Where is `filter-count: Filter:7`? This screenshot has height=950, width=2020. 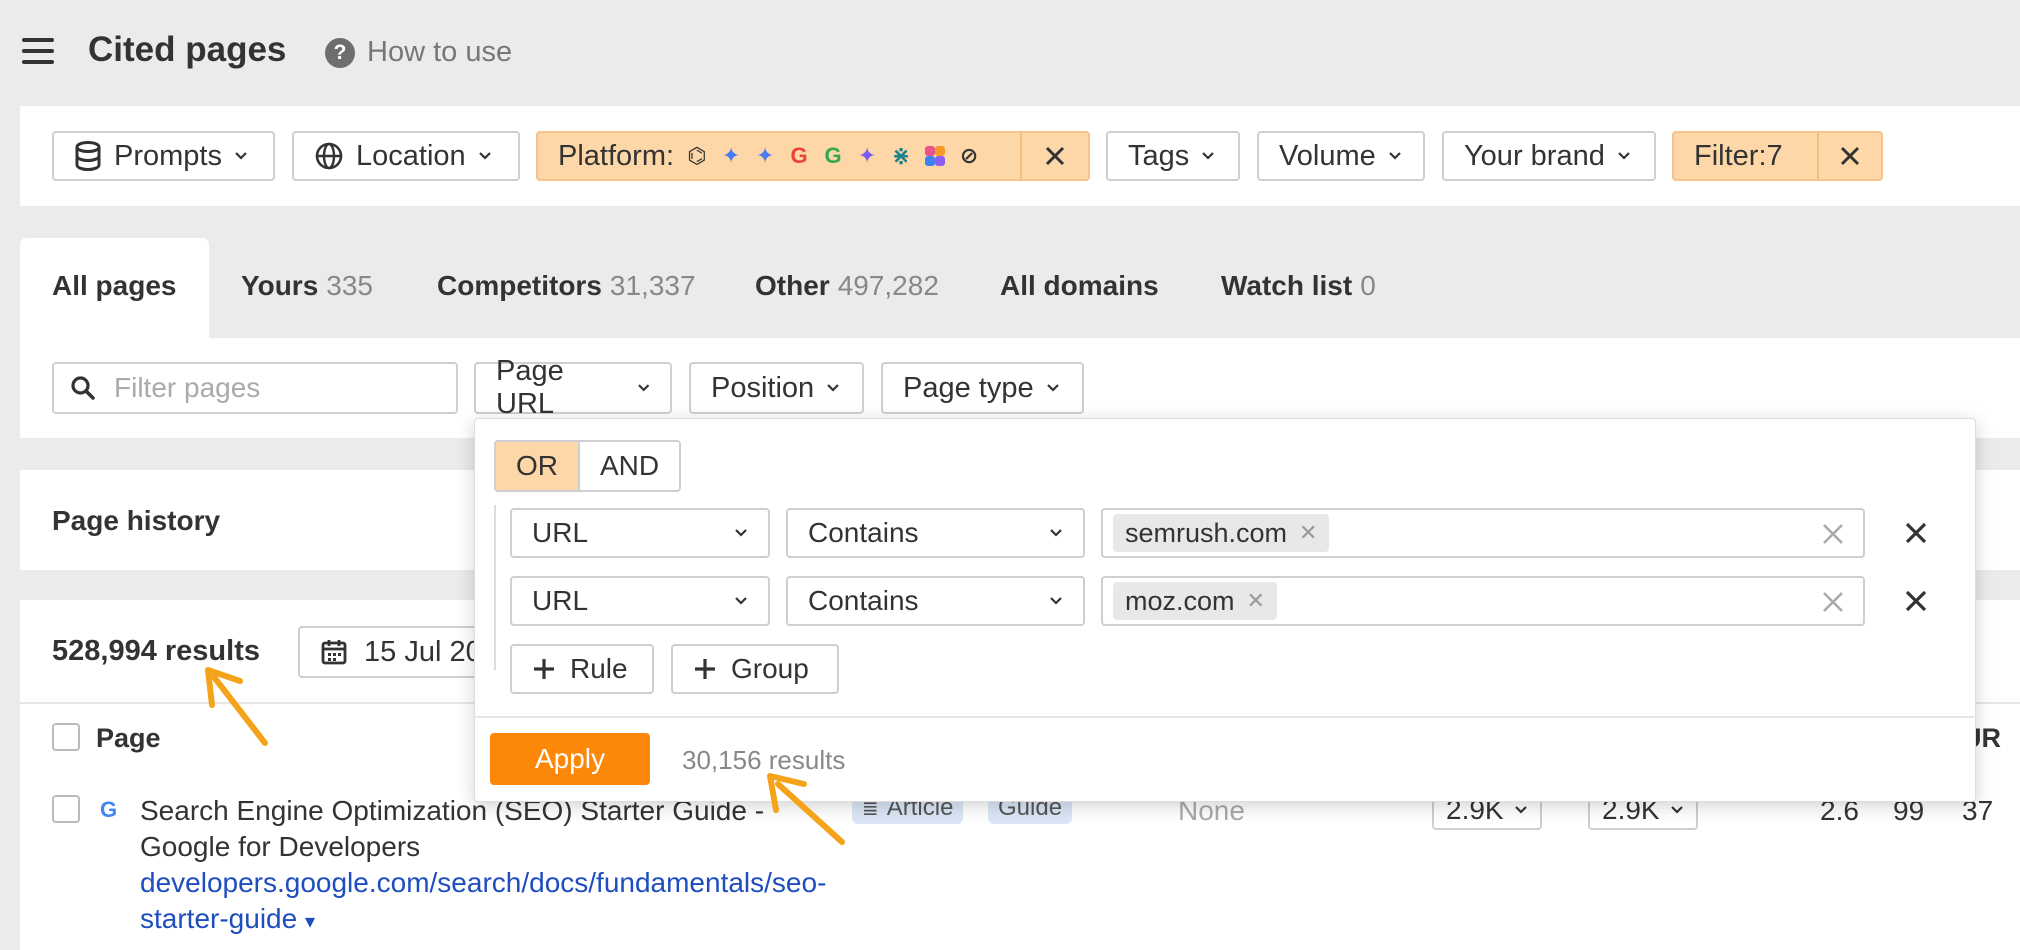
filter-count: Filter:7 is located at coordinates (1739, 156).